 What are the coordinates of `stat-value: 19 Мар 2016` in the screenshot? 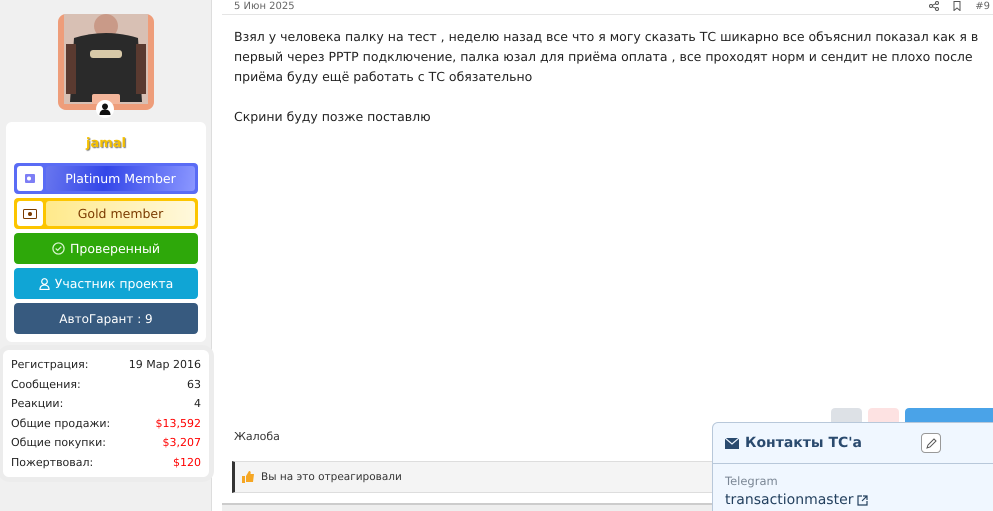 It's located at (164, 365).